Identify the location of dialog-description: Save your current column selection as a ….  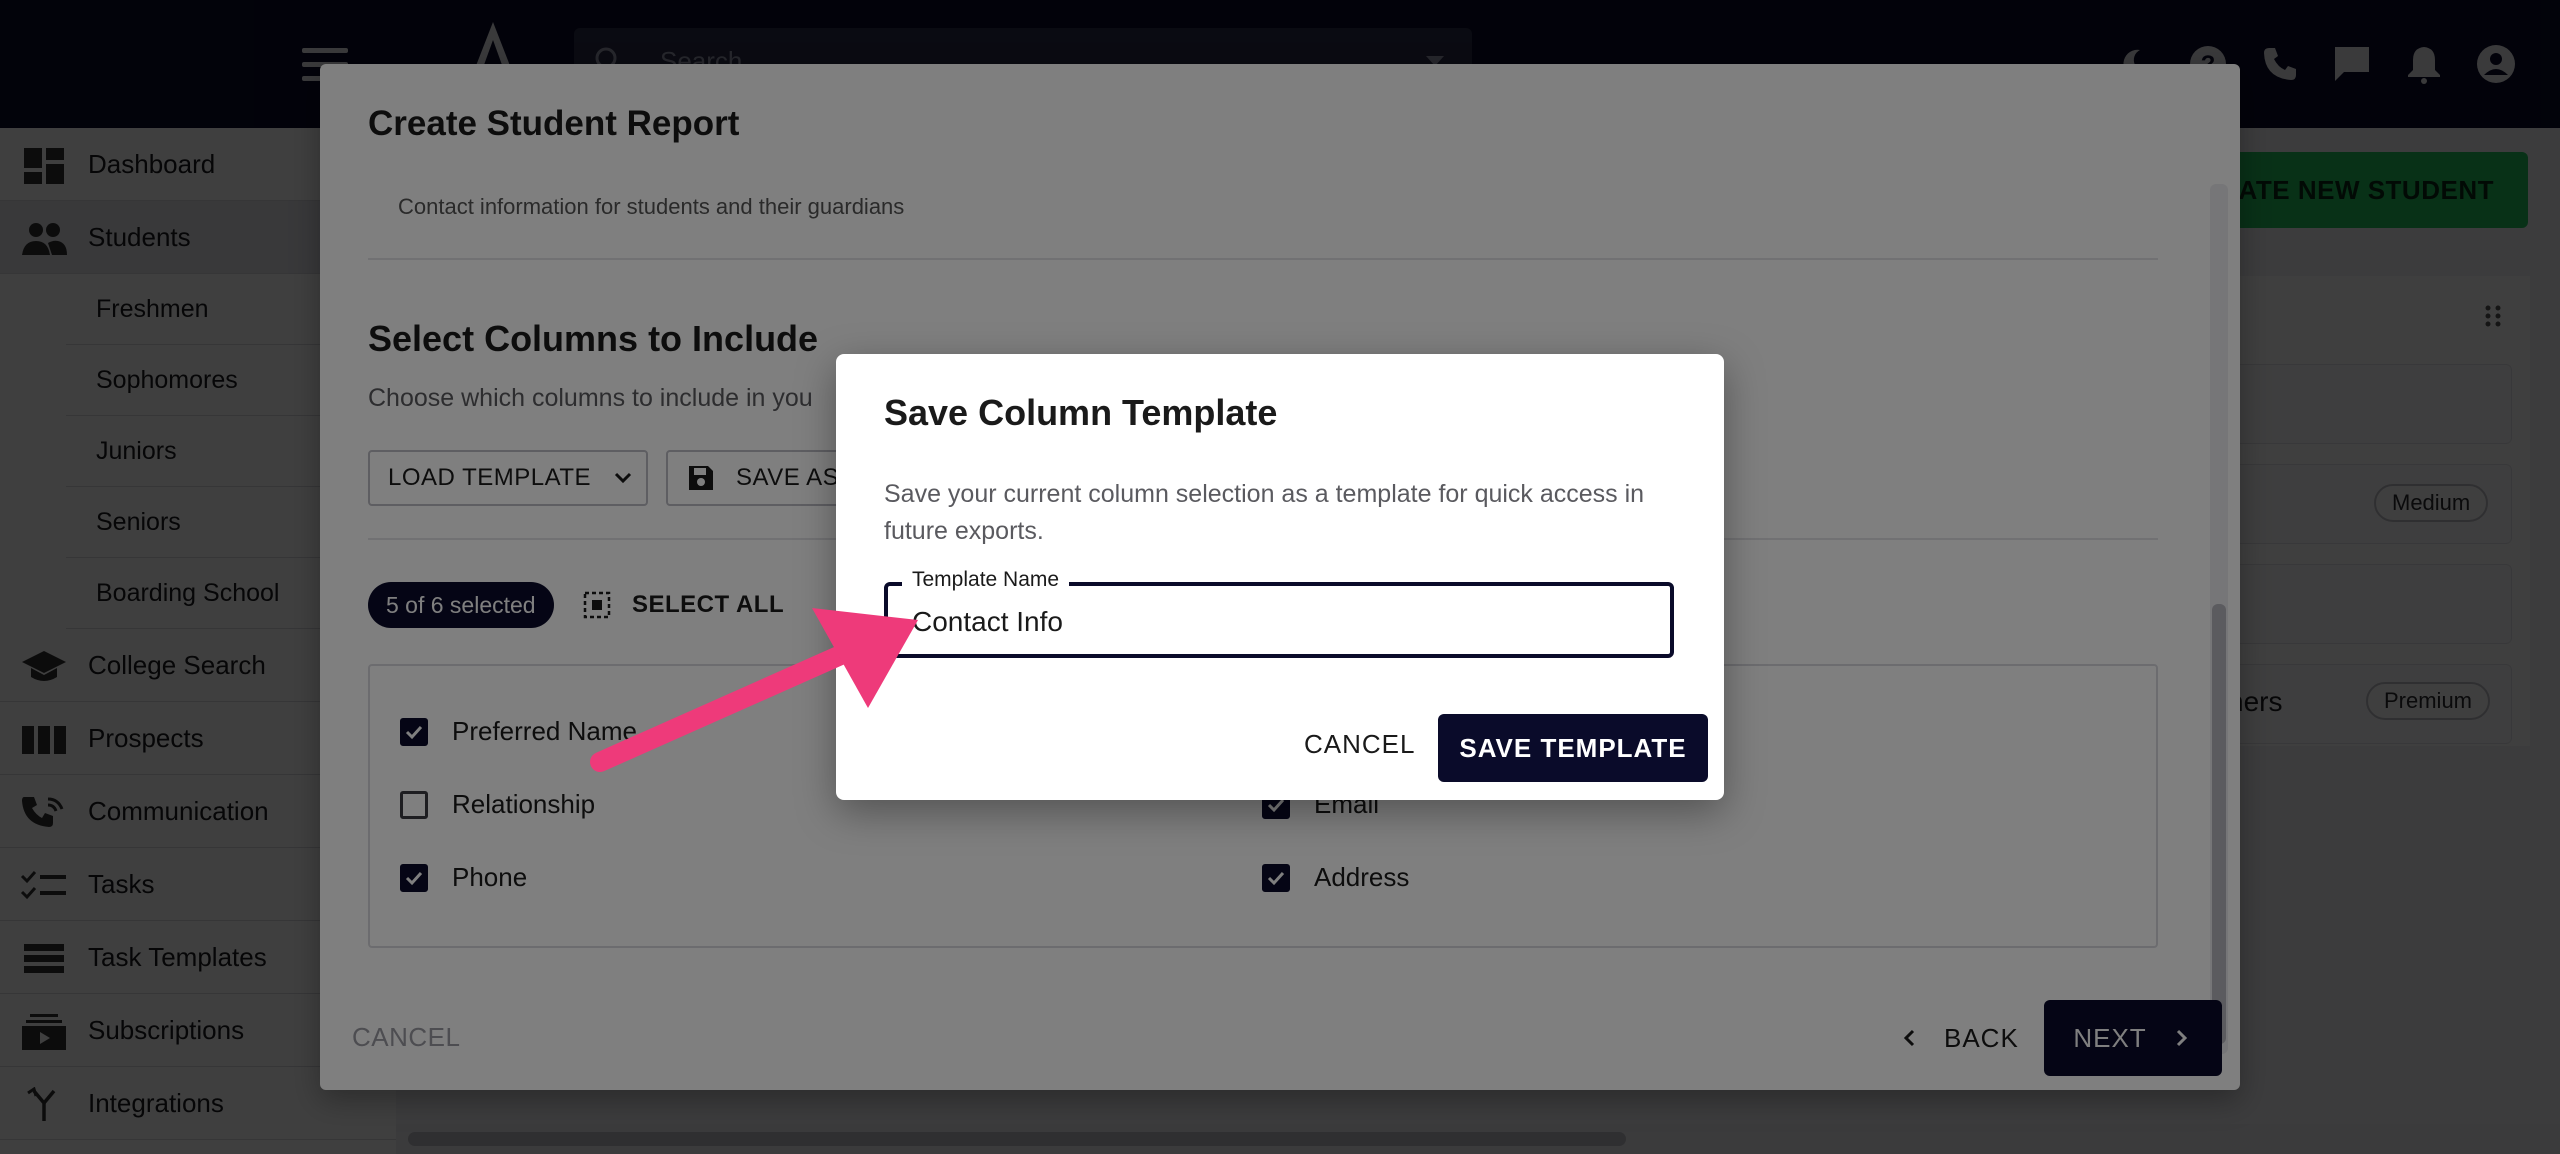
(1264, 512).